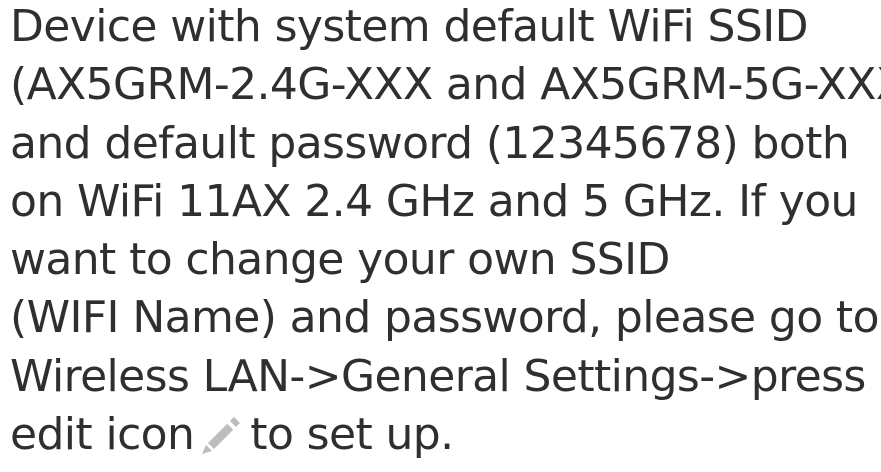  Describe the element at coordinates (340, 260) in the screenshot. I see `text-line-5: want to change your own SSID` at that location.